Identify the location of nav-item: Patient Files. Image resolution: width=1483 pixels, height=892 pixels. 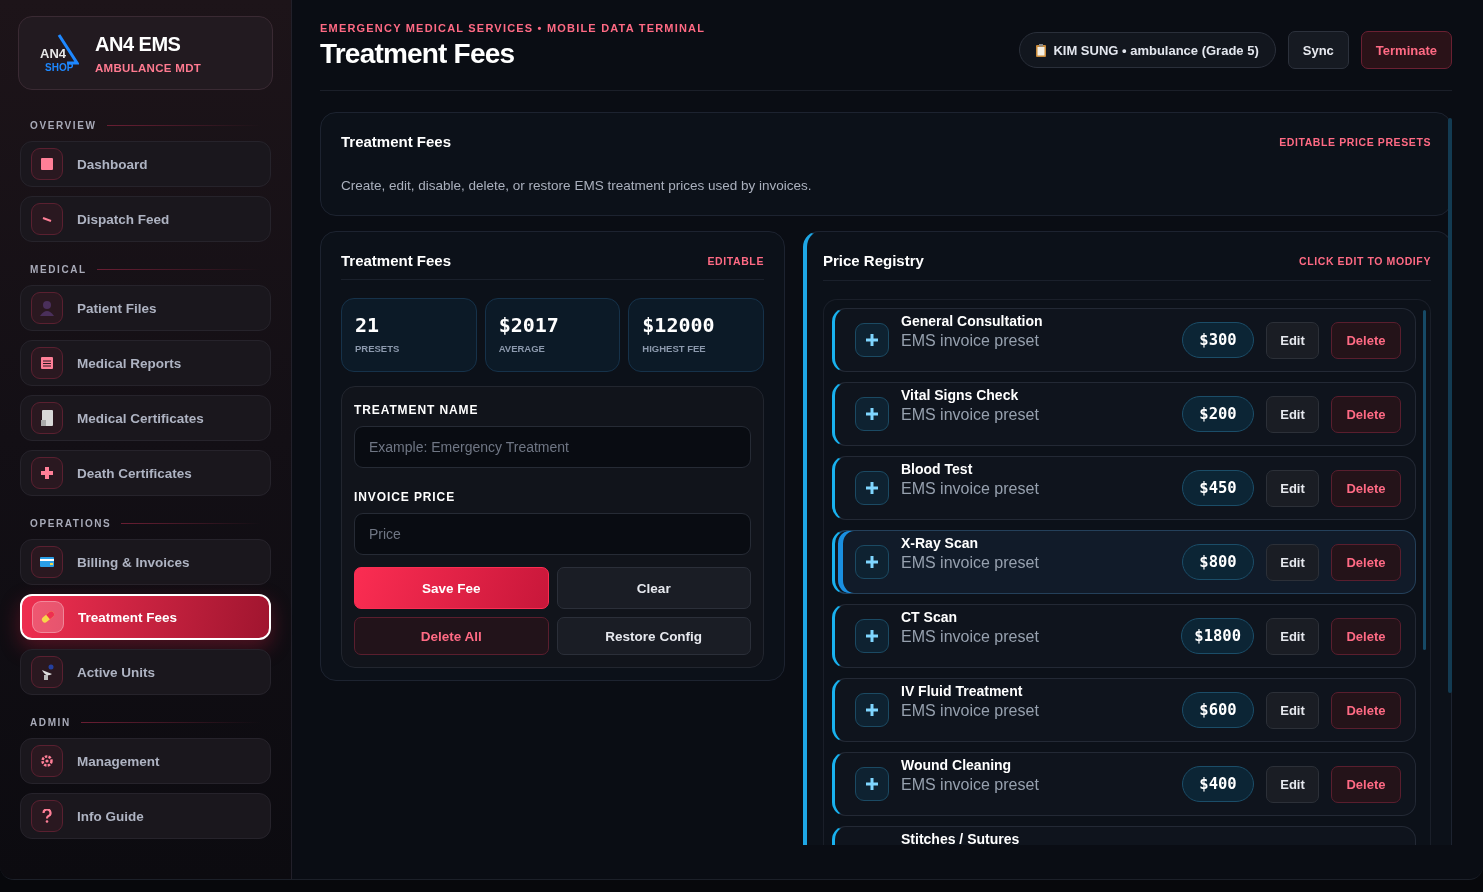
(145, 308).